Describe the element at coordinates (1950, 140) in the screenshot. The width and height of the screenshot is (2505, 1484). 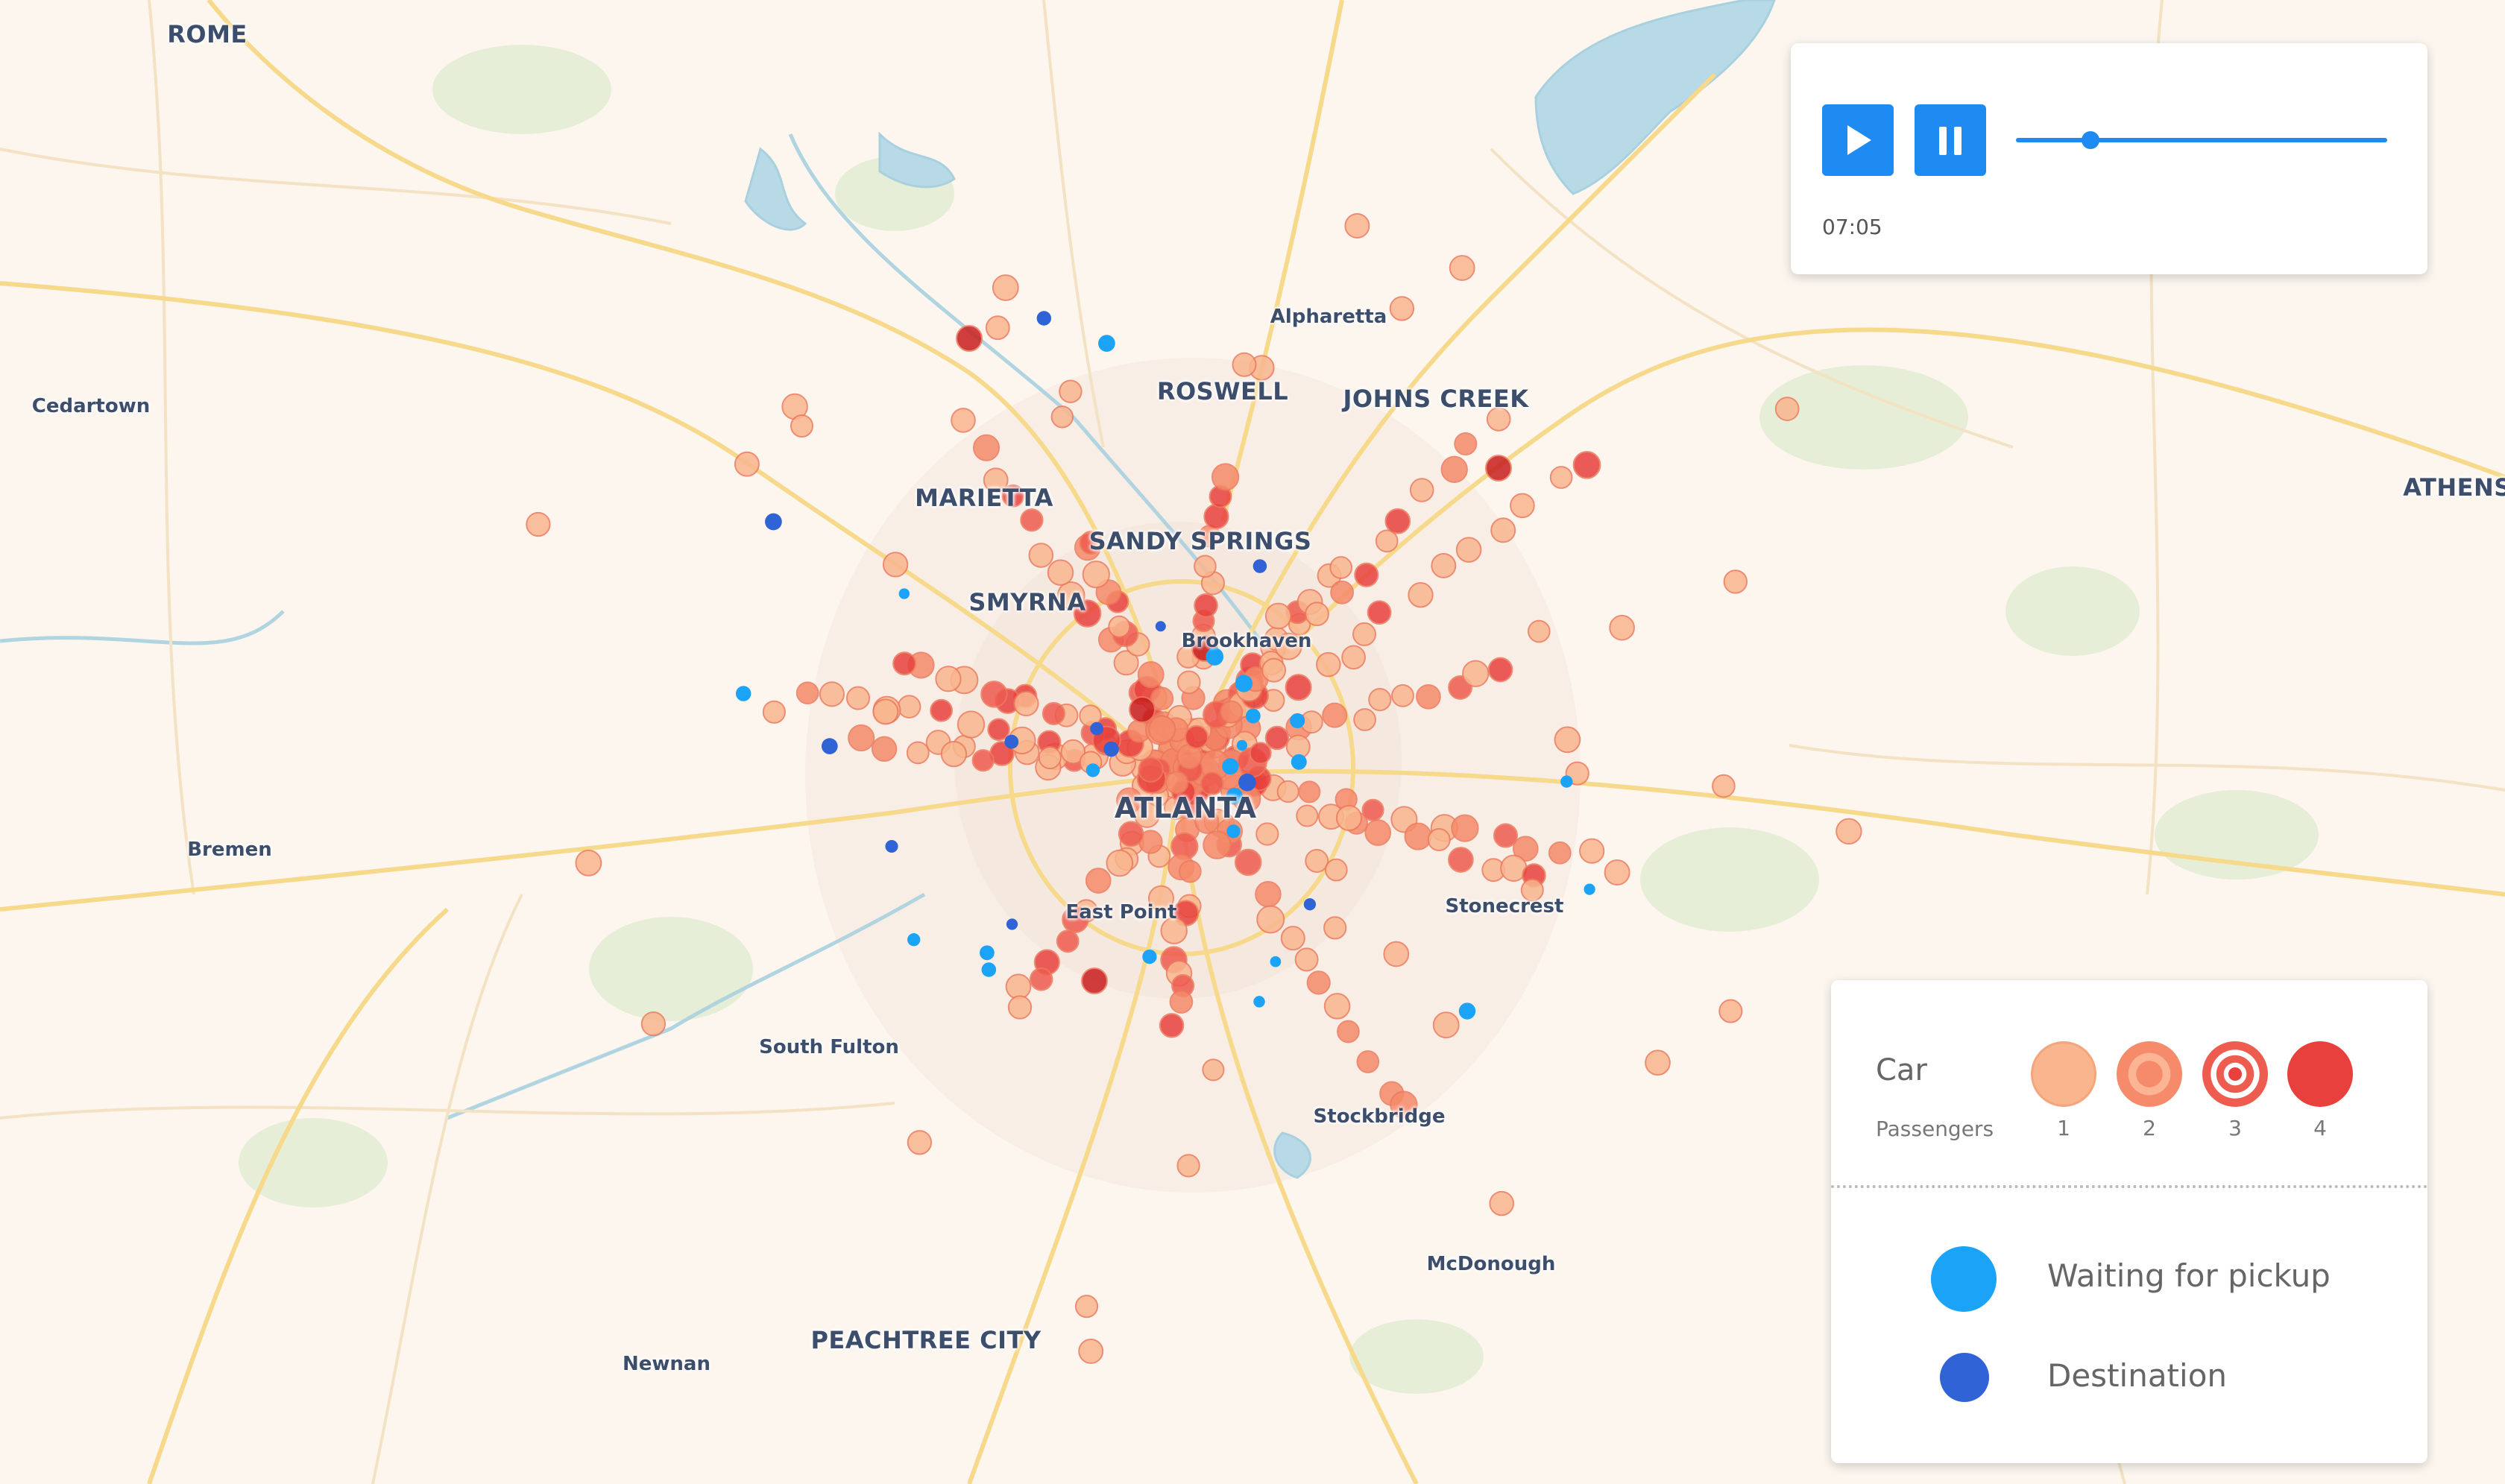
I see `pause-button` at that location.